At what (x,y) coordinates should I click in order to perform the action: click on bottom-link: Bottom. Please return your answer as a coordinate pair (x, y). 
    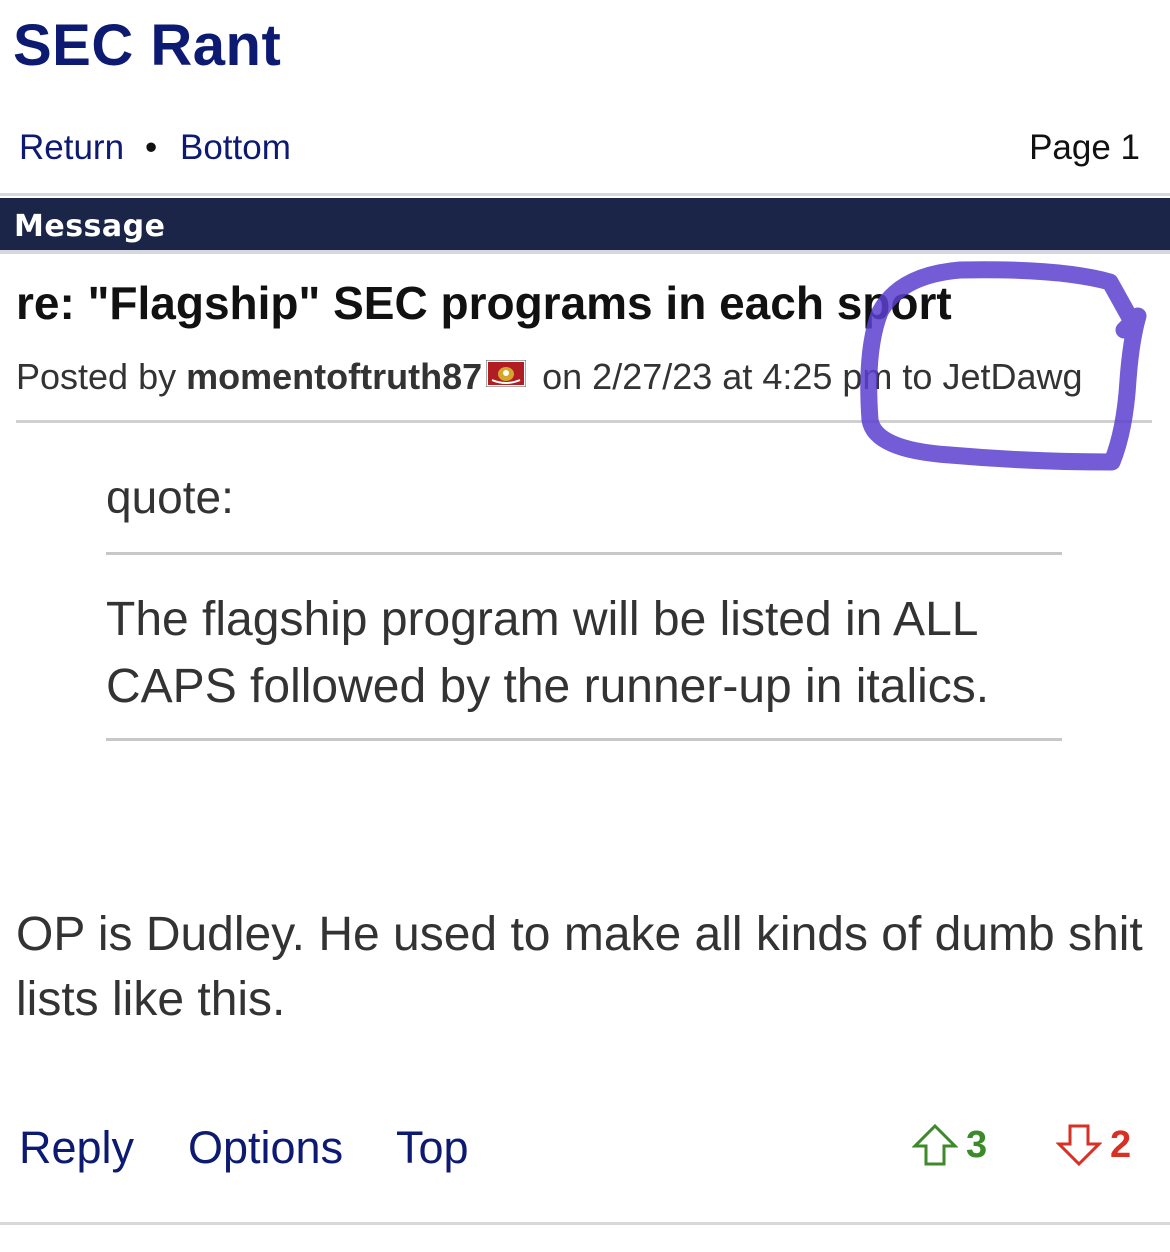
    Looking at the image, I should click on (235, 148).